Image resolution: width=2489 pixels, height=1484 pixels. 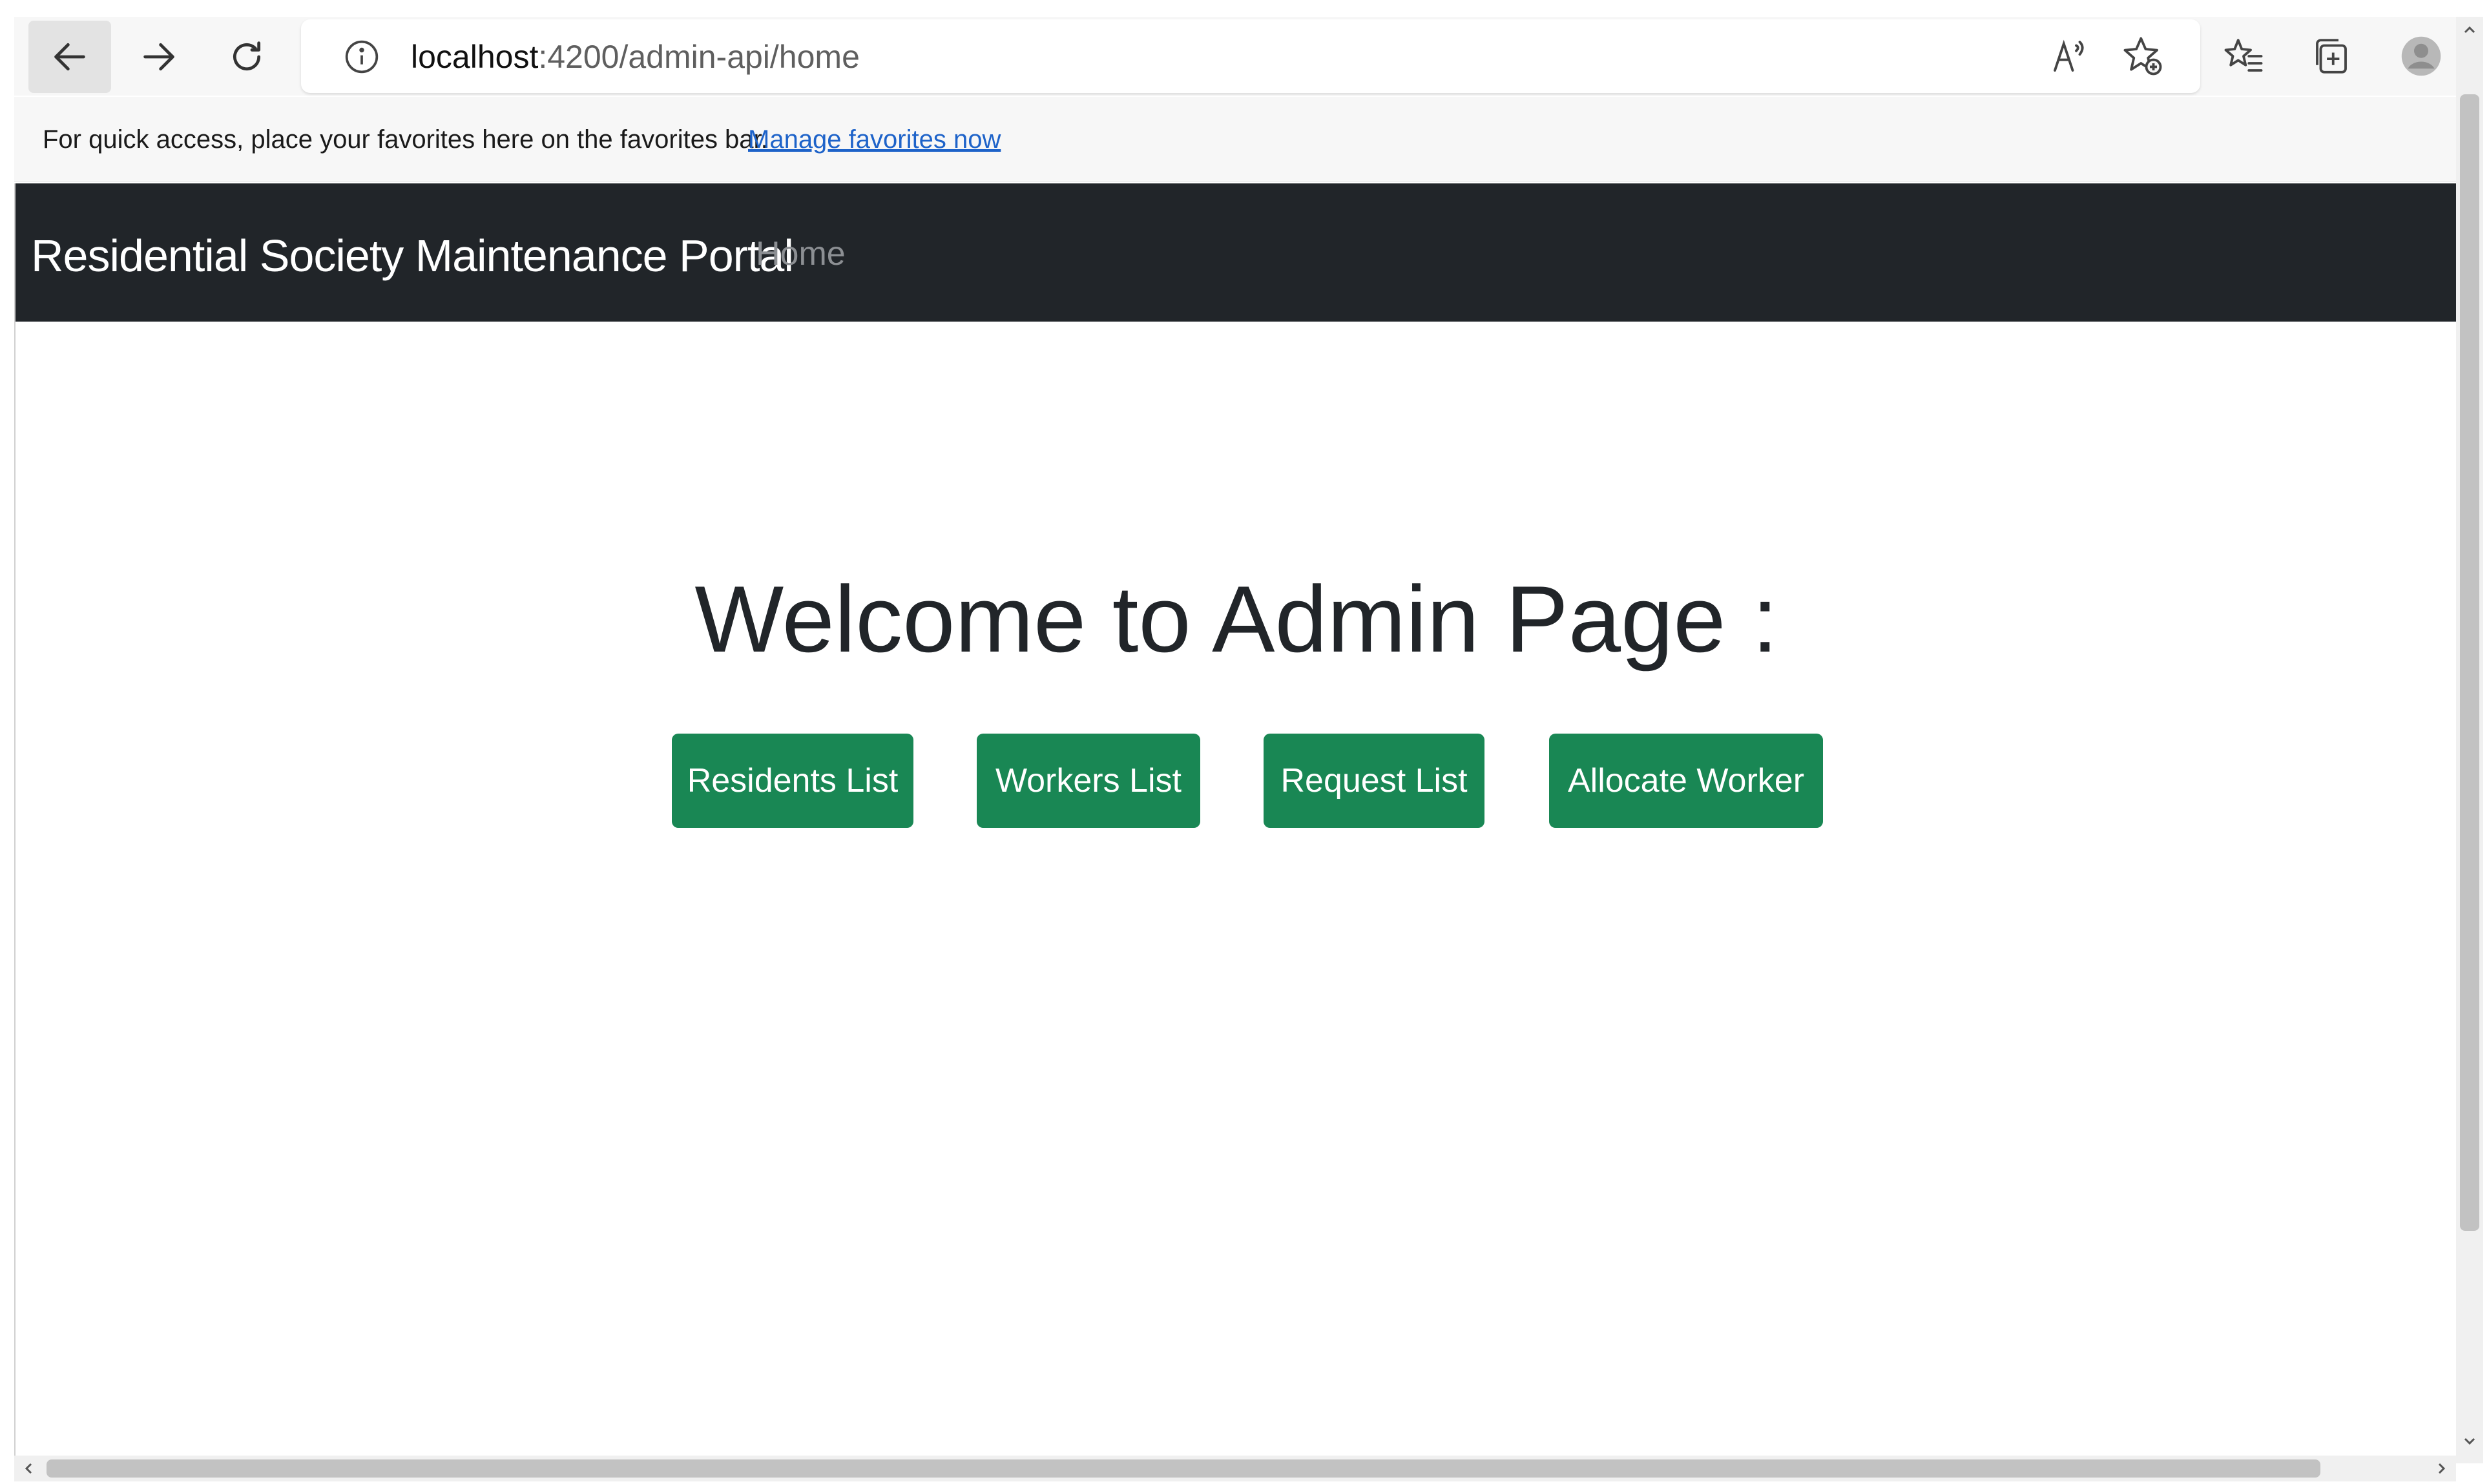 What do you see at coordinates (874, 139) in the screenshot?
I see `manage-favorites-link: Manage favorites now` at bounding box center [874, 139].